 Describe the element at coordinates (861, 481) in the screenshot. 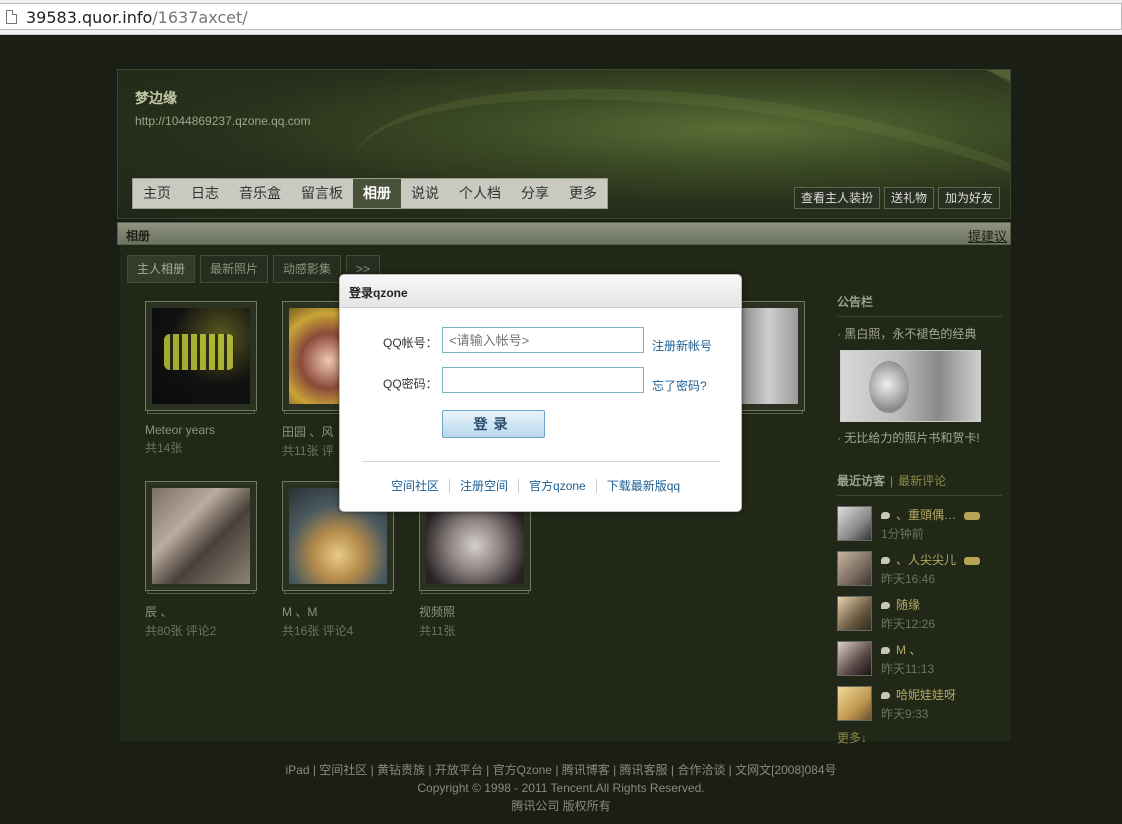

I see `tab-recent-visitors: 最近访客` at that location.